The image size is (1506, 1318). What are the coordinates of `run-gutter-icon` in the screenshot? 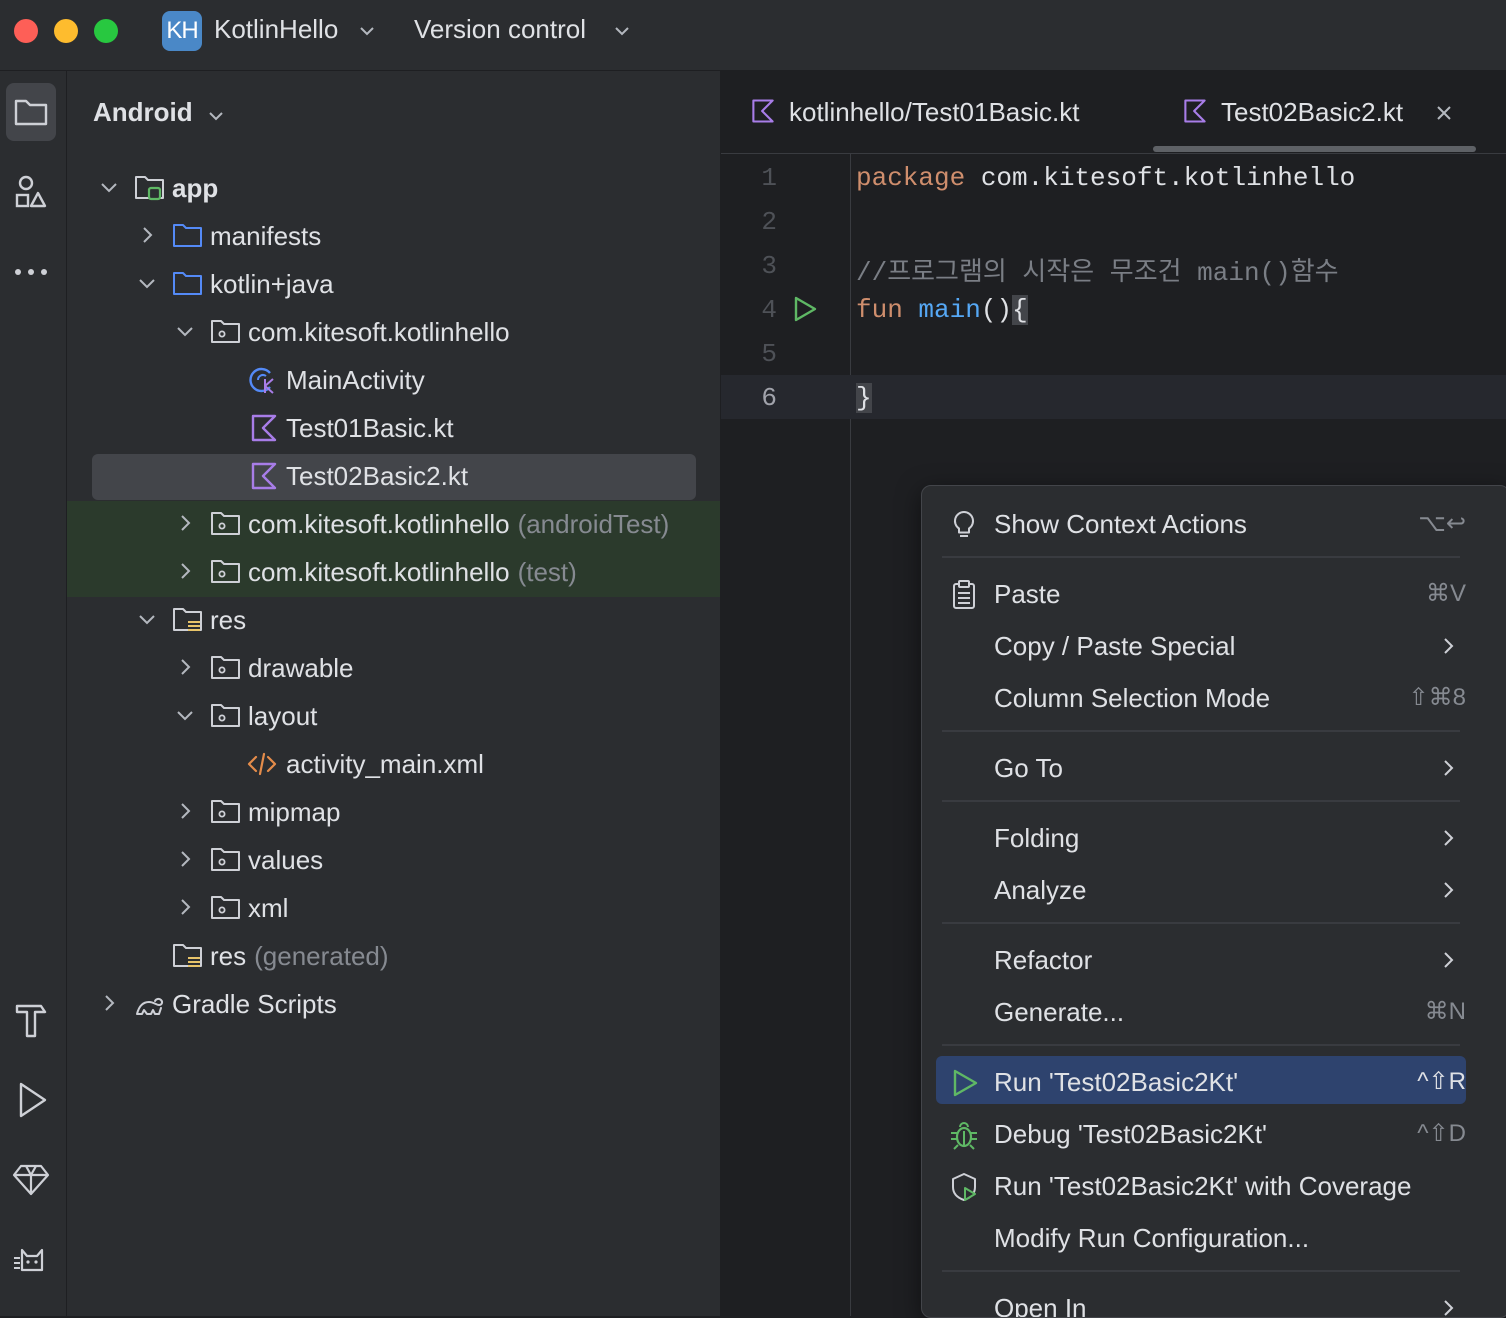 It's located at (805, 309).